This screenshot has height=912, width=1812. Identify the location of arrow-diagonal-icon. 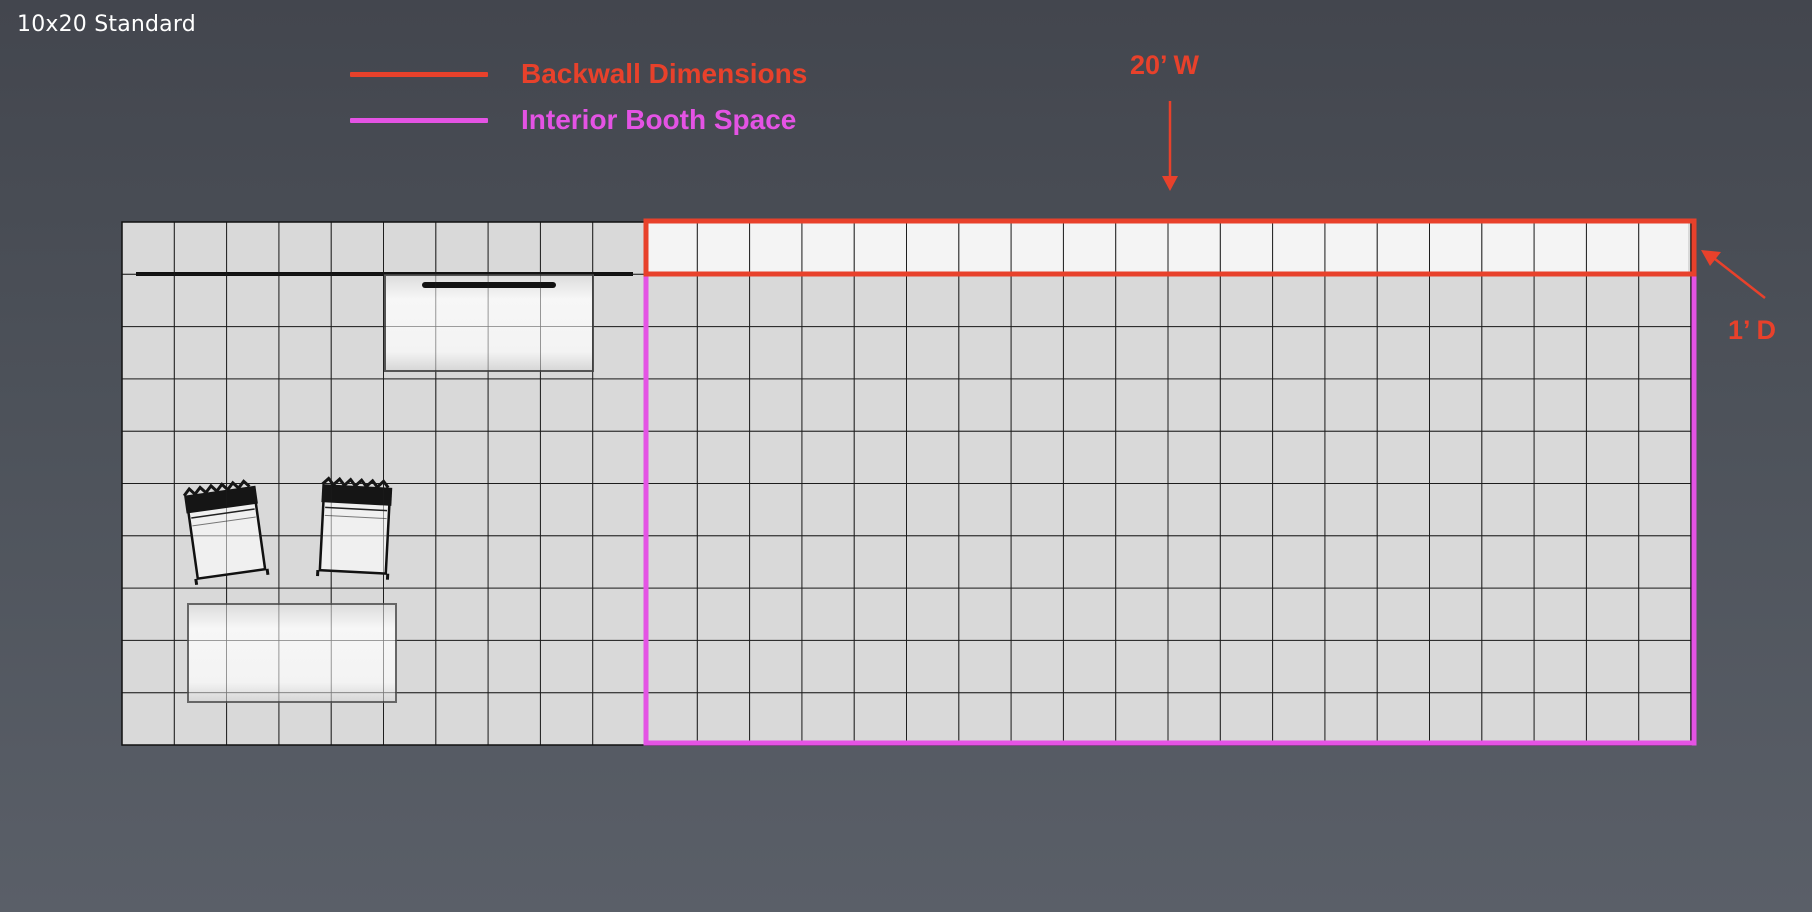
(1733, 274).